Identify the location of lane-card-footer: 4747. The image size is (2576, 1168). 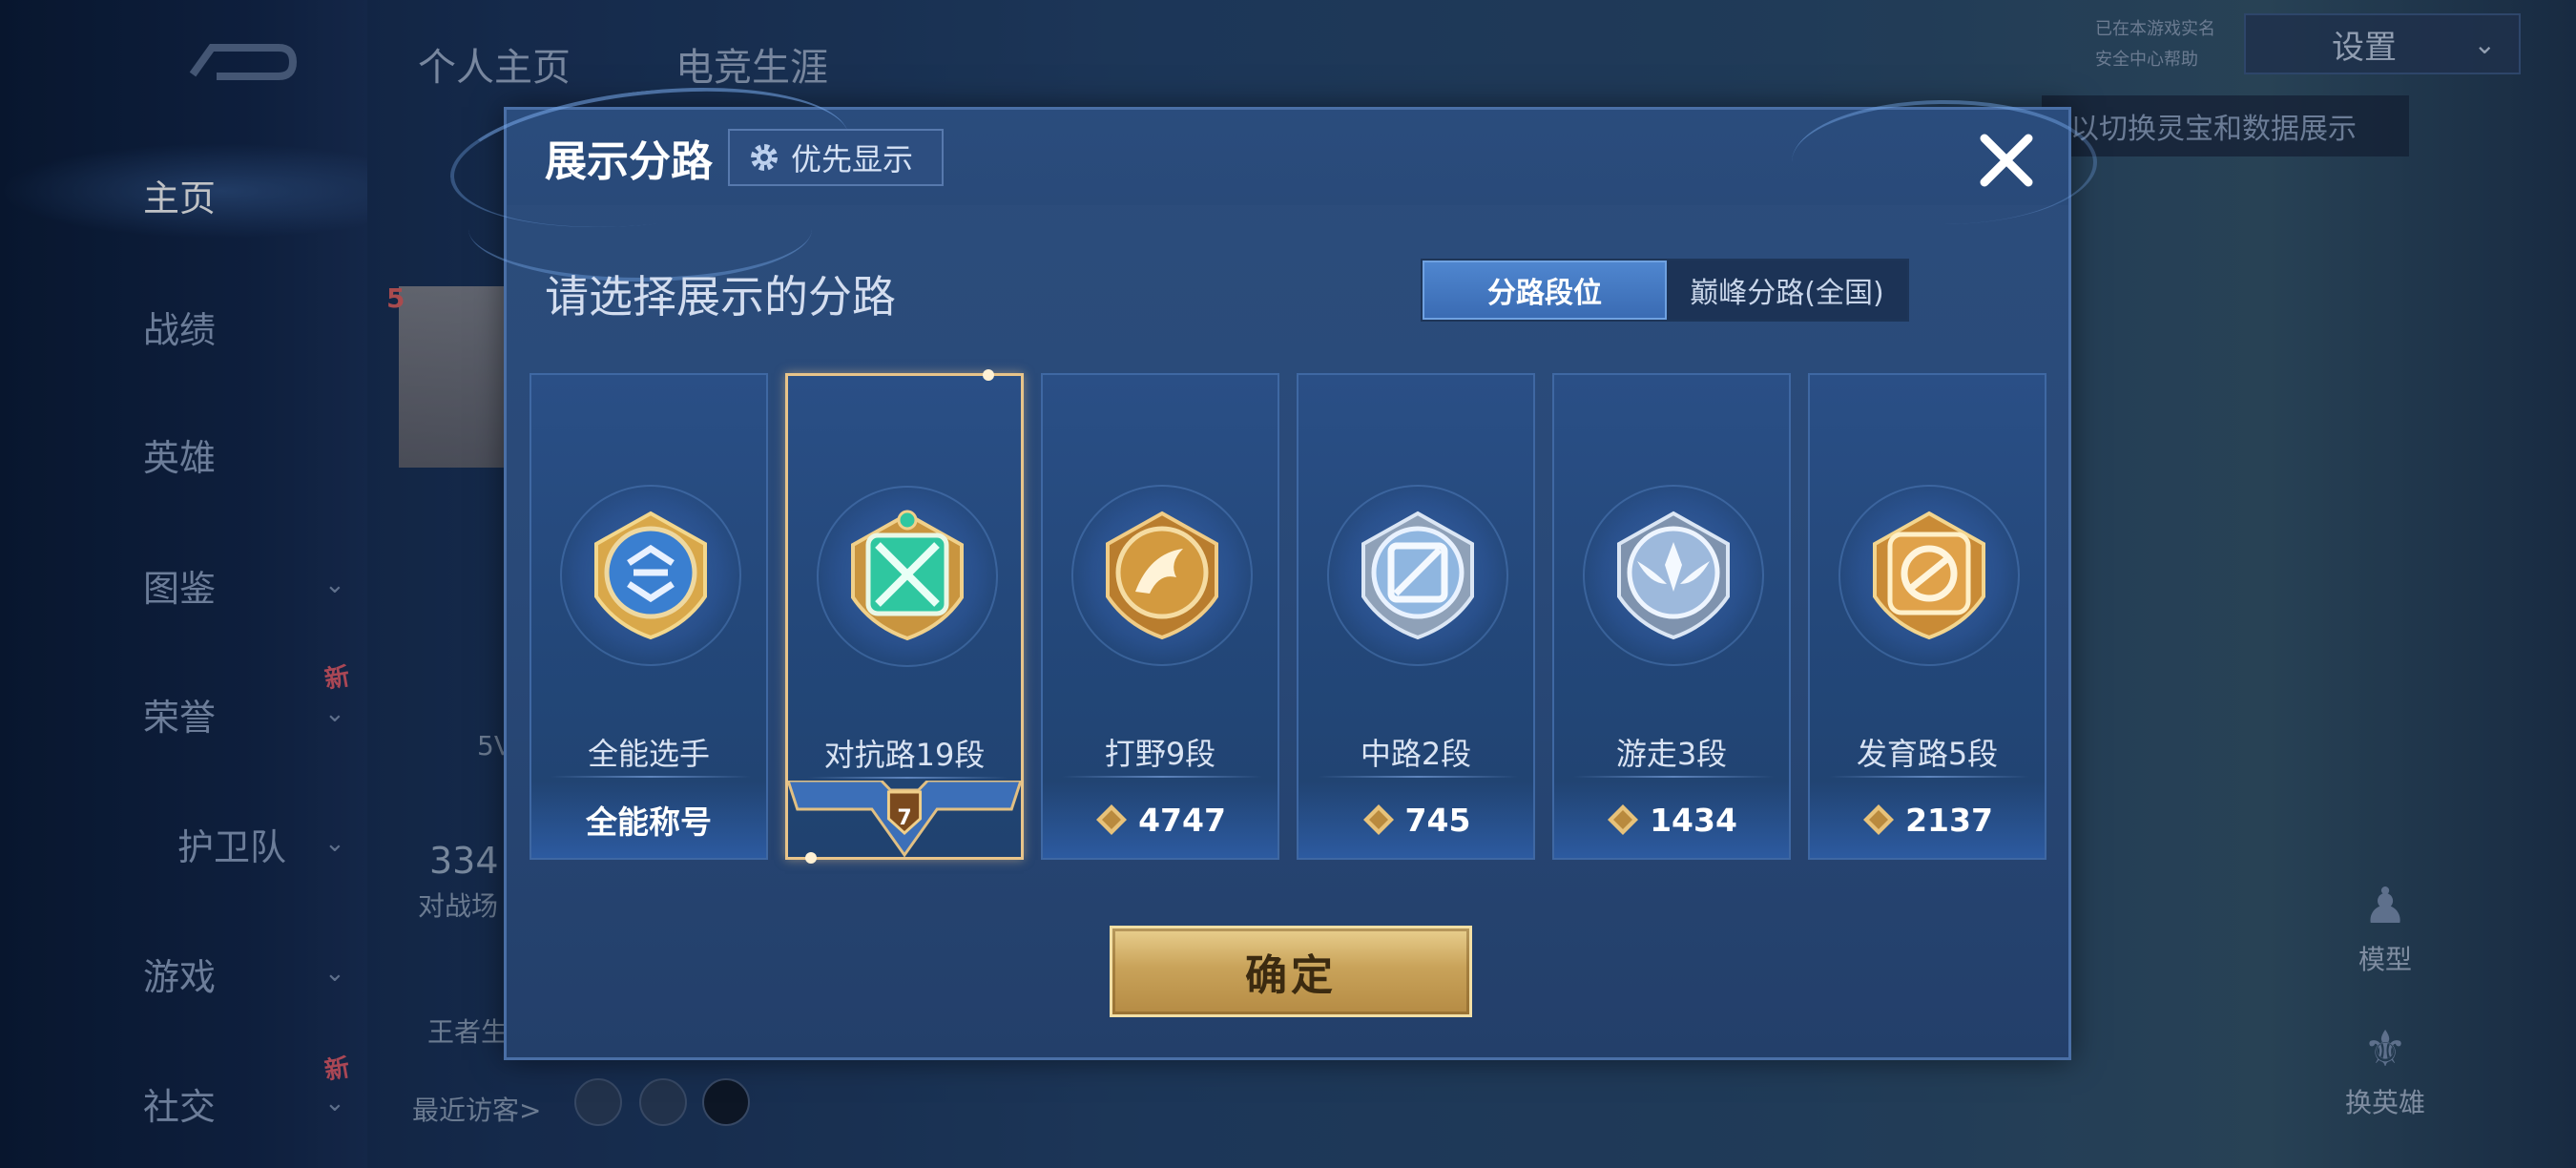
(1160, 820).